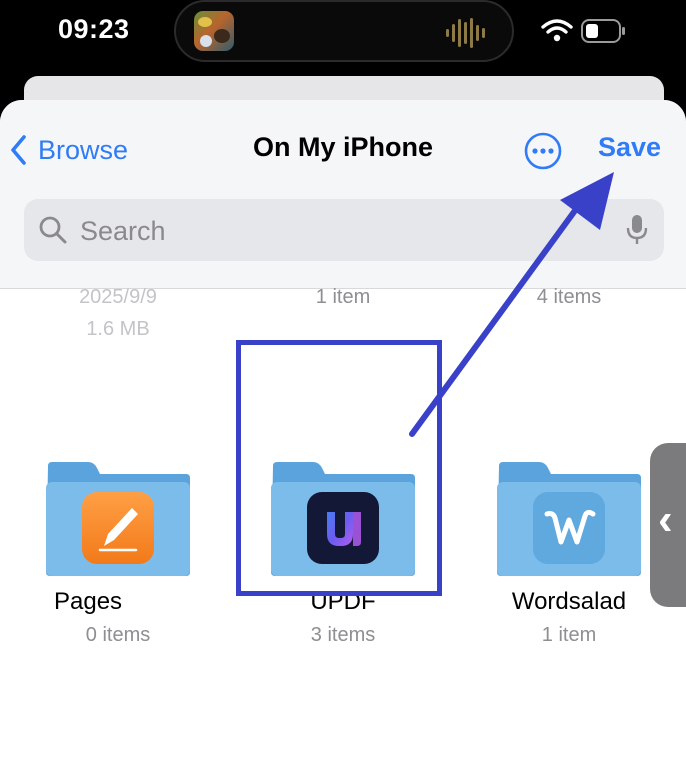 The height and width of the screenshot is (772, 686). Describe the element at coordinates (118, 528) in the screenshot. I see `pages-app-icon` at that location.